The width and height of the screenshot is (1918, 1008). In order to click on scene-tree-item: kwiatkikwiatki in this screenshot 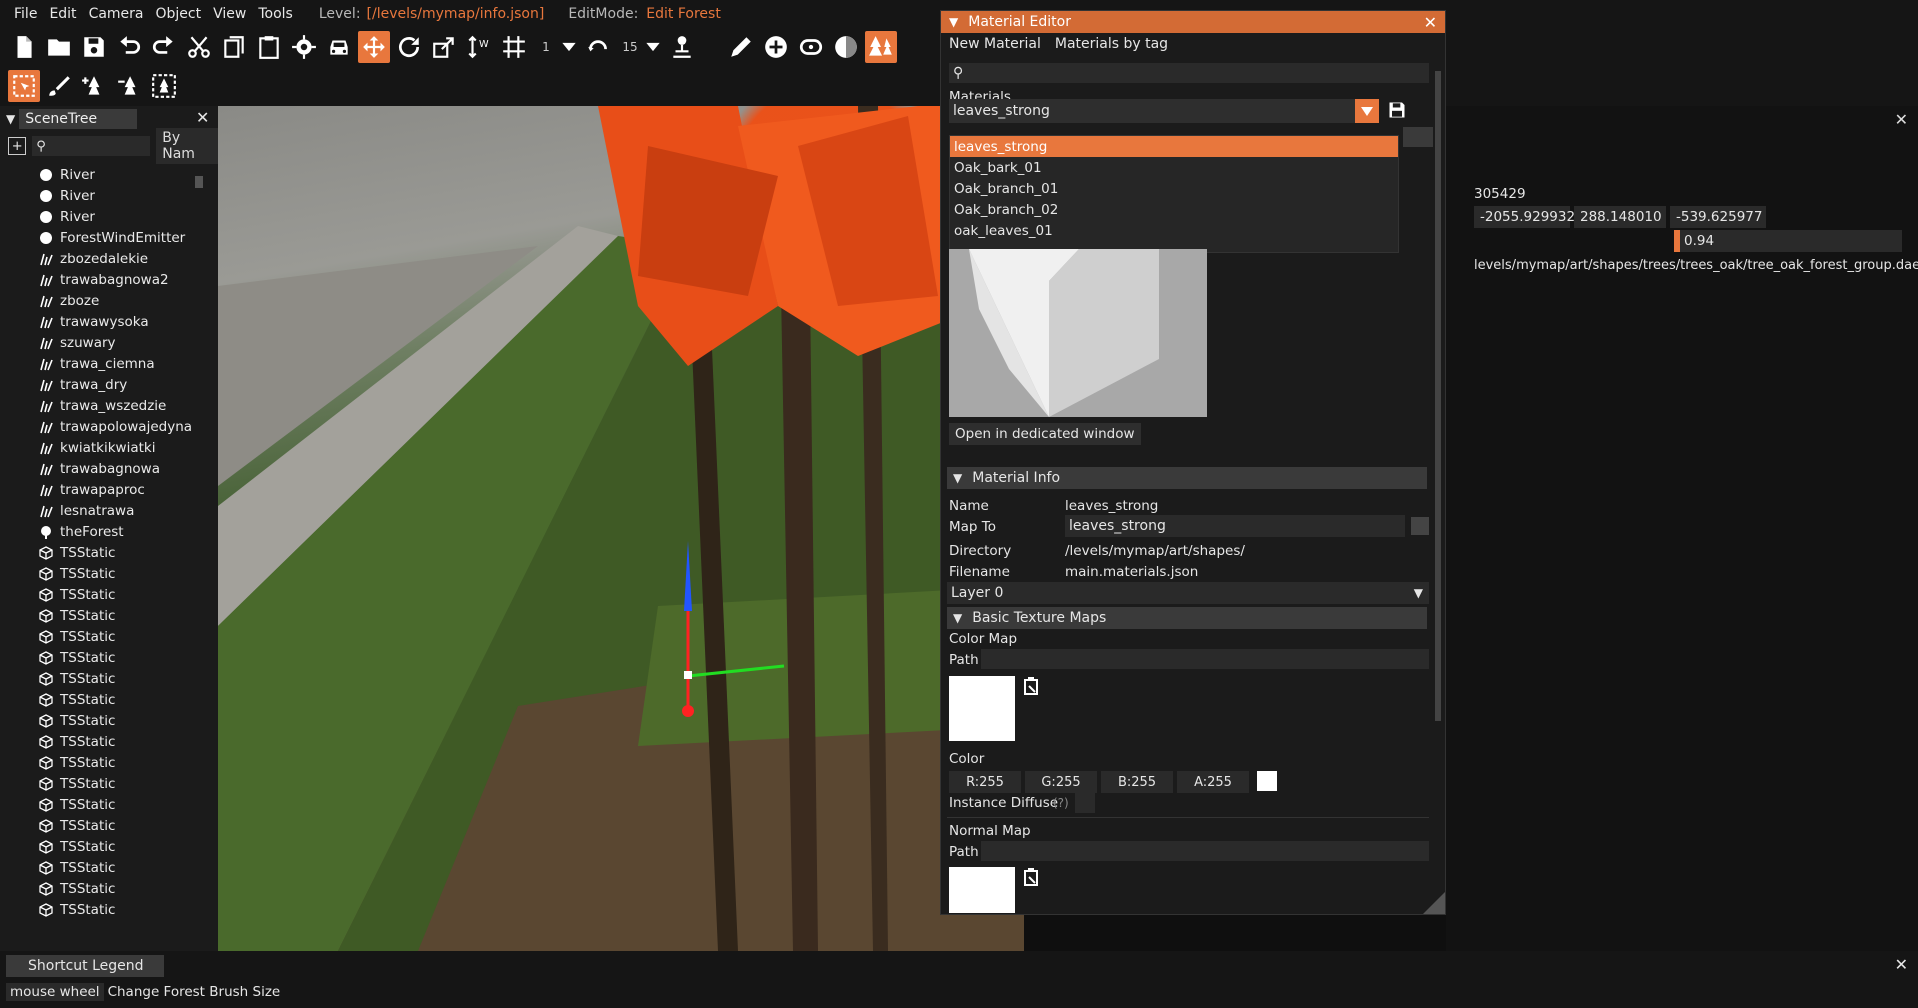, I will do `click(100, 447)`.